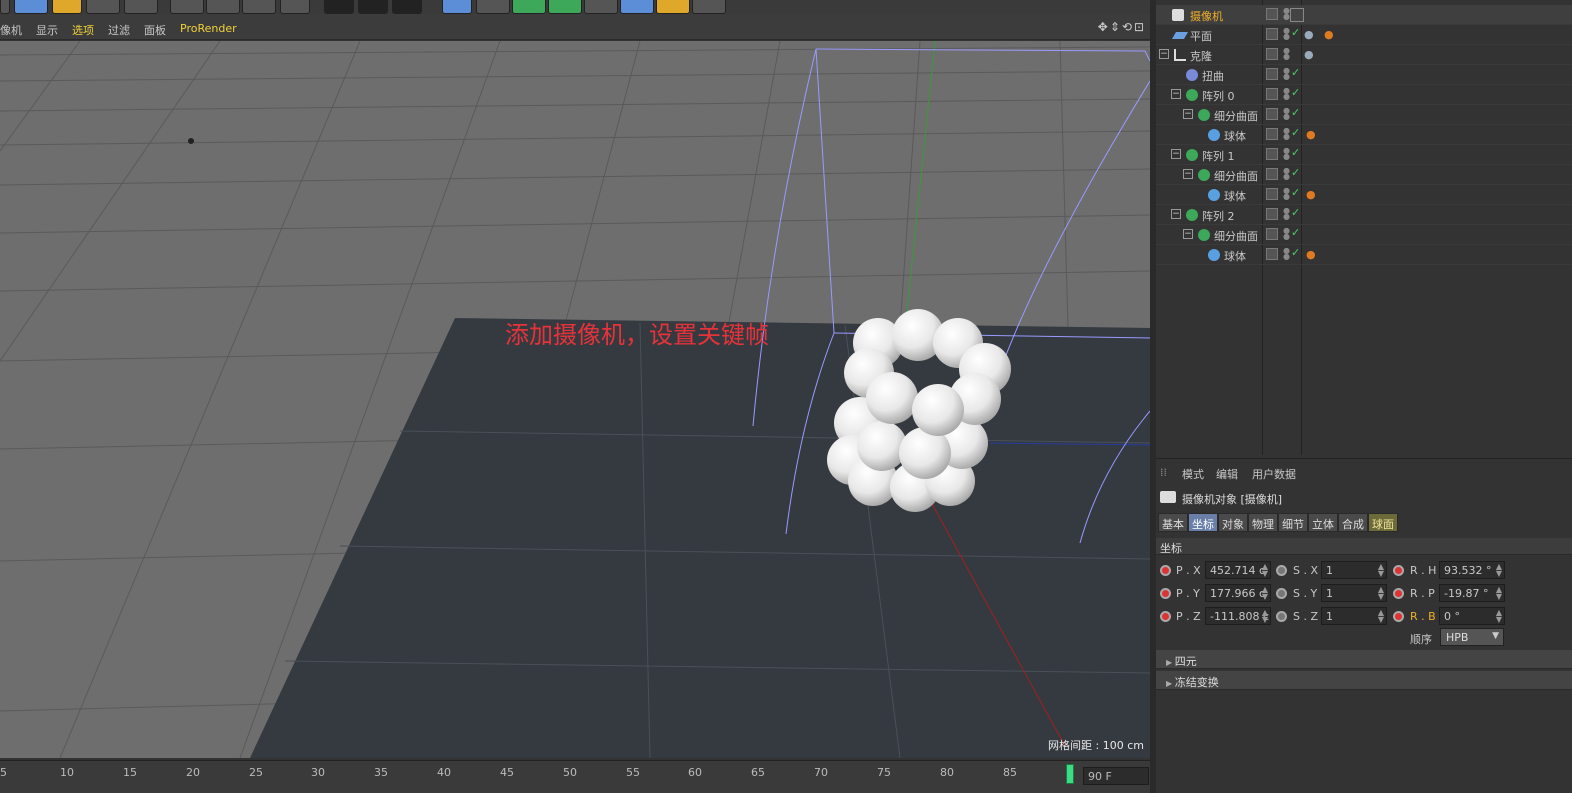 The width and height of the screenshot is (1572, 793). What do you see at coordinates (1472, 570) in the screenshot?
I see `rh-field: 93.532 ° ▲ ▼` at bounding box center [1472, 570].